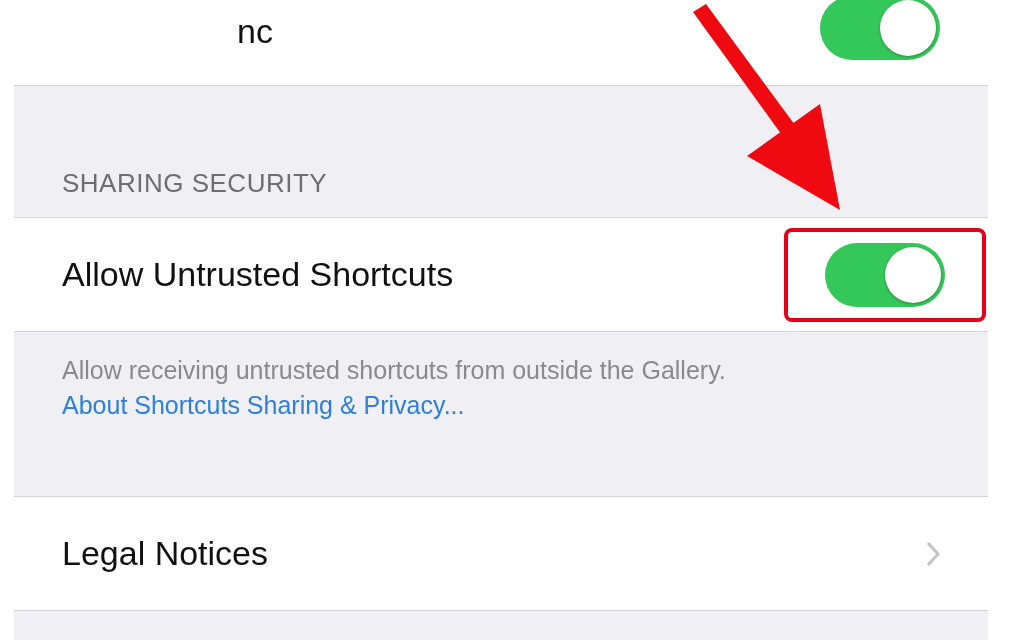 The height and width of the screenshot is (640, 1024). What do you see at coordinates (195, 183) in the screenshot?
I see `section-header: SHARING SECURITY` at bounding box center [195, 183].